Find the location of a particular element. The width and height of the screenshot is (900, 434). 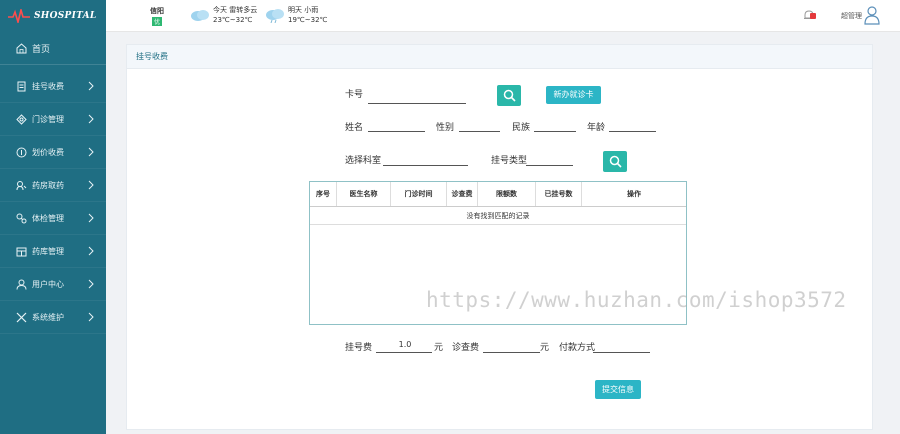

weather-today: 今天 雷转多云 23℃~32℃ is located at coordinates (223, 15).